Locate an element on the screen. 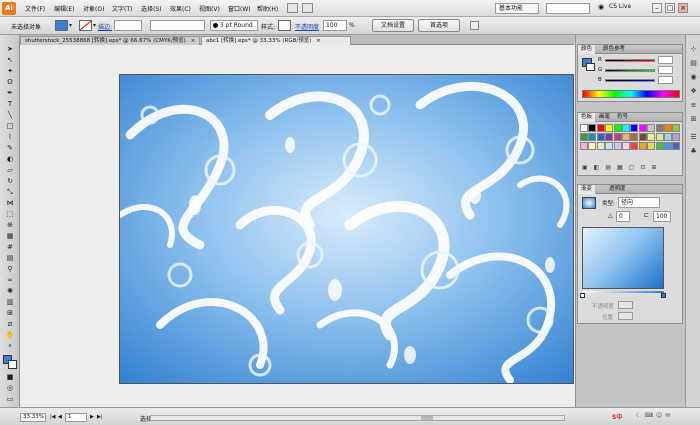  stop-location-input is located at coordinates (625, 316).